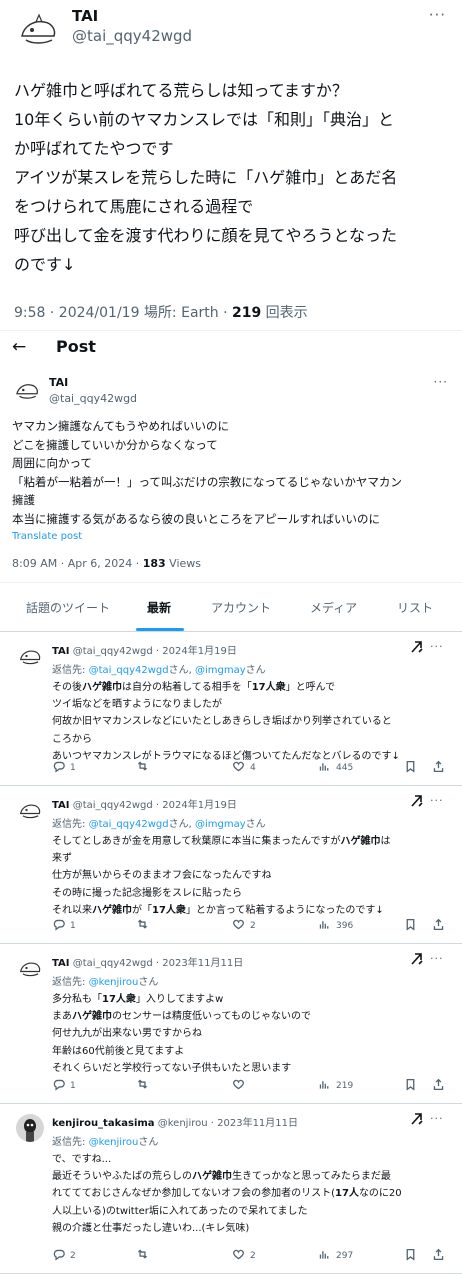 This screenshot has width=462, height=1274. Describe the element at coordinates (38, 30) in the screenshot. I see `author-avatar` at that location.